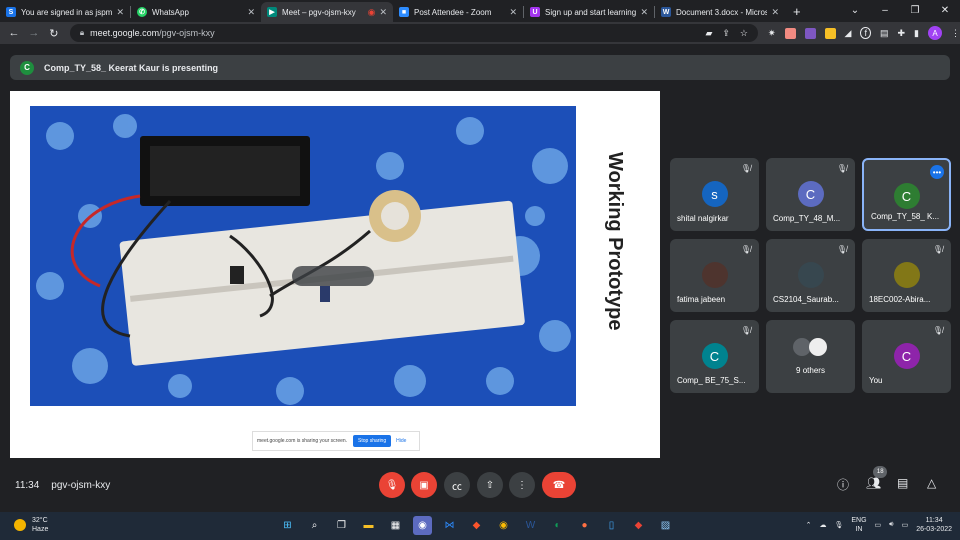 The height and width of the screenshot is (540, 960). What do you see at coordinates (457, 485) in the screenshot?
I see `captions-button: ㏄` at bounding box center [457, 485].